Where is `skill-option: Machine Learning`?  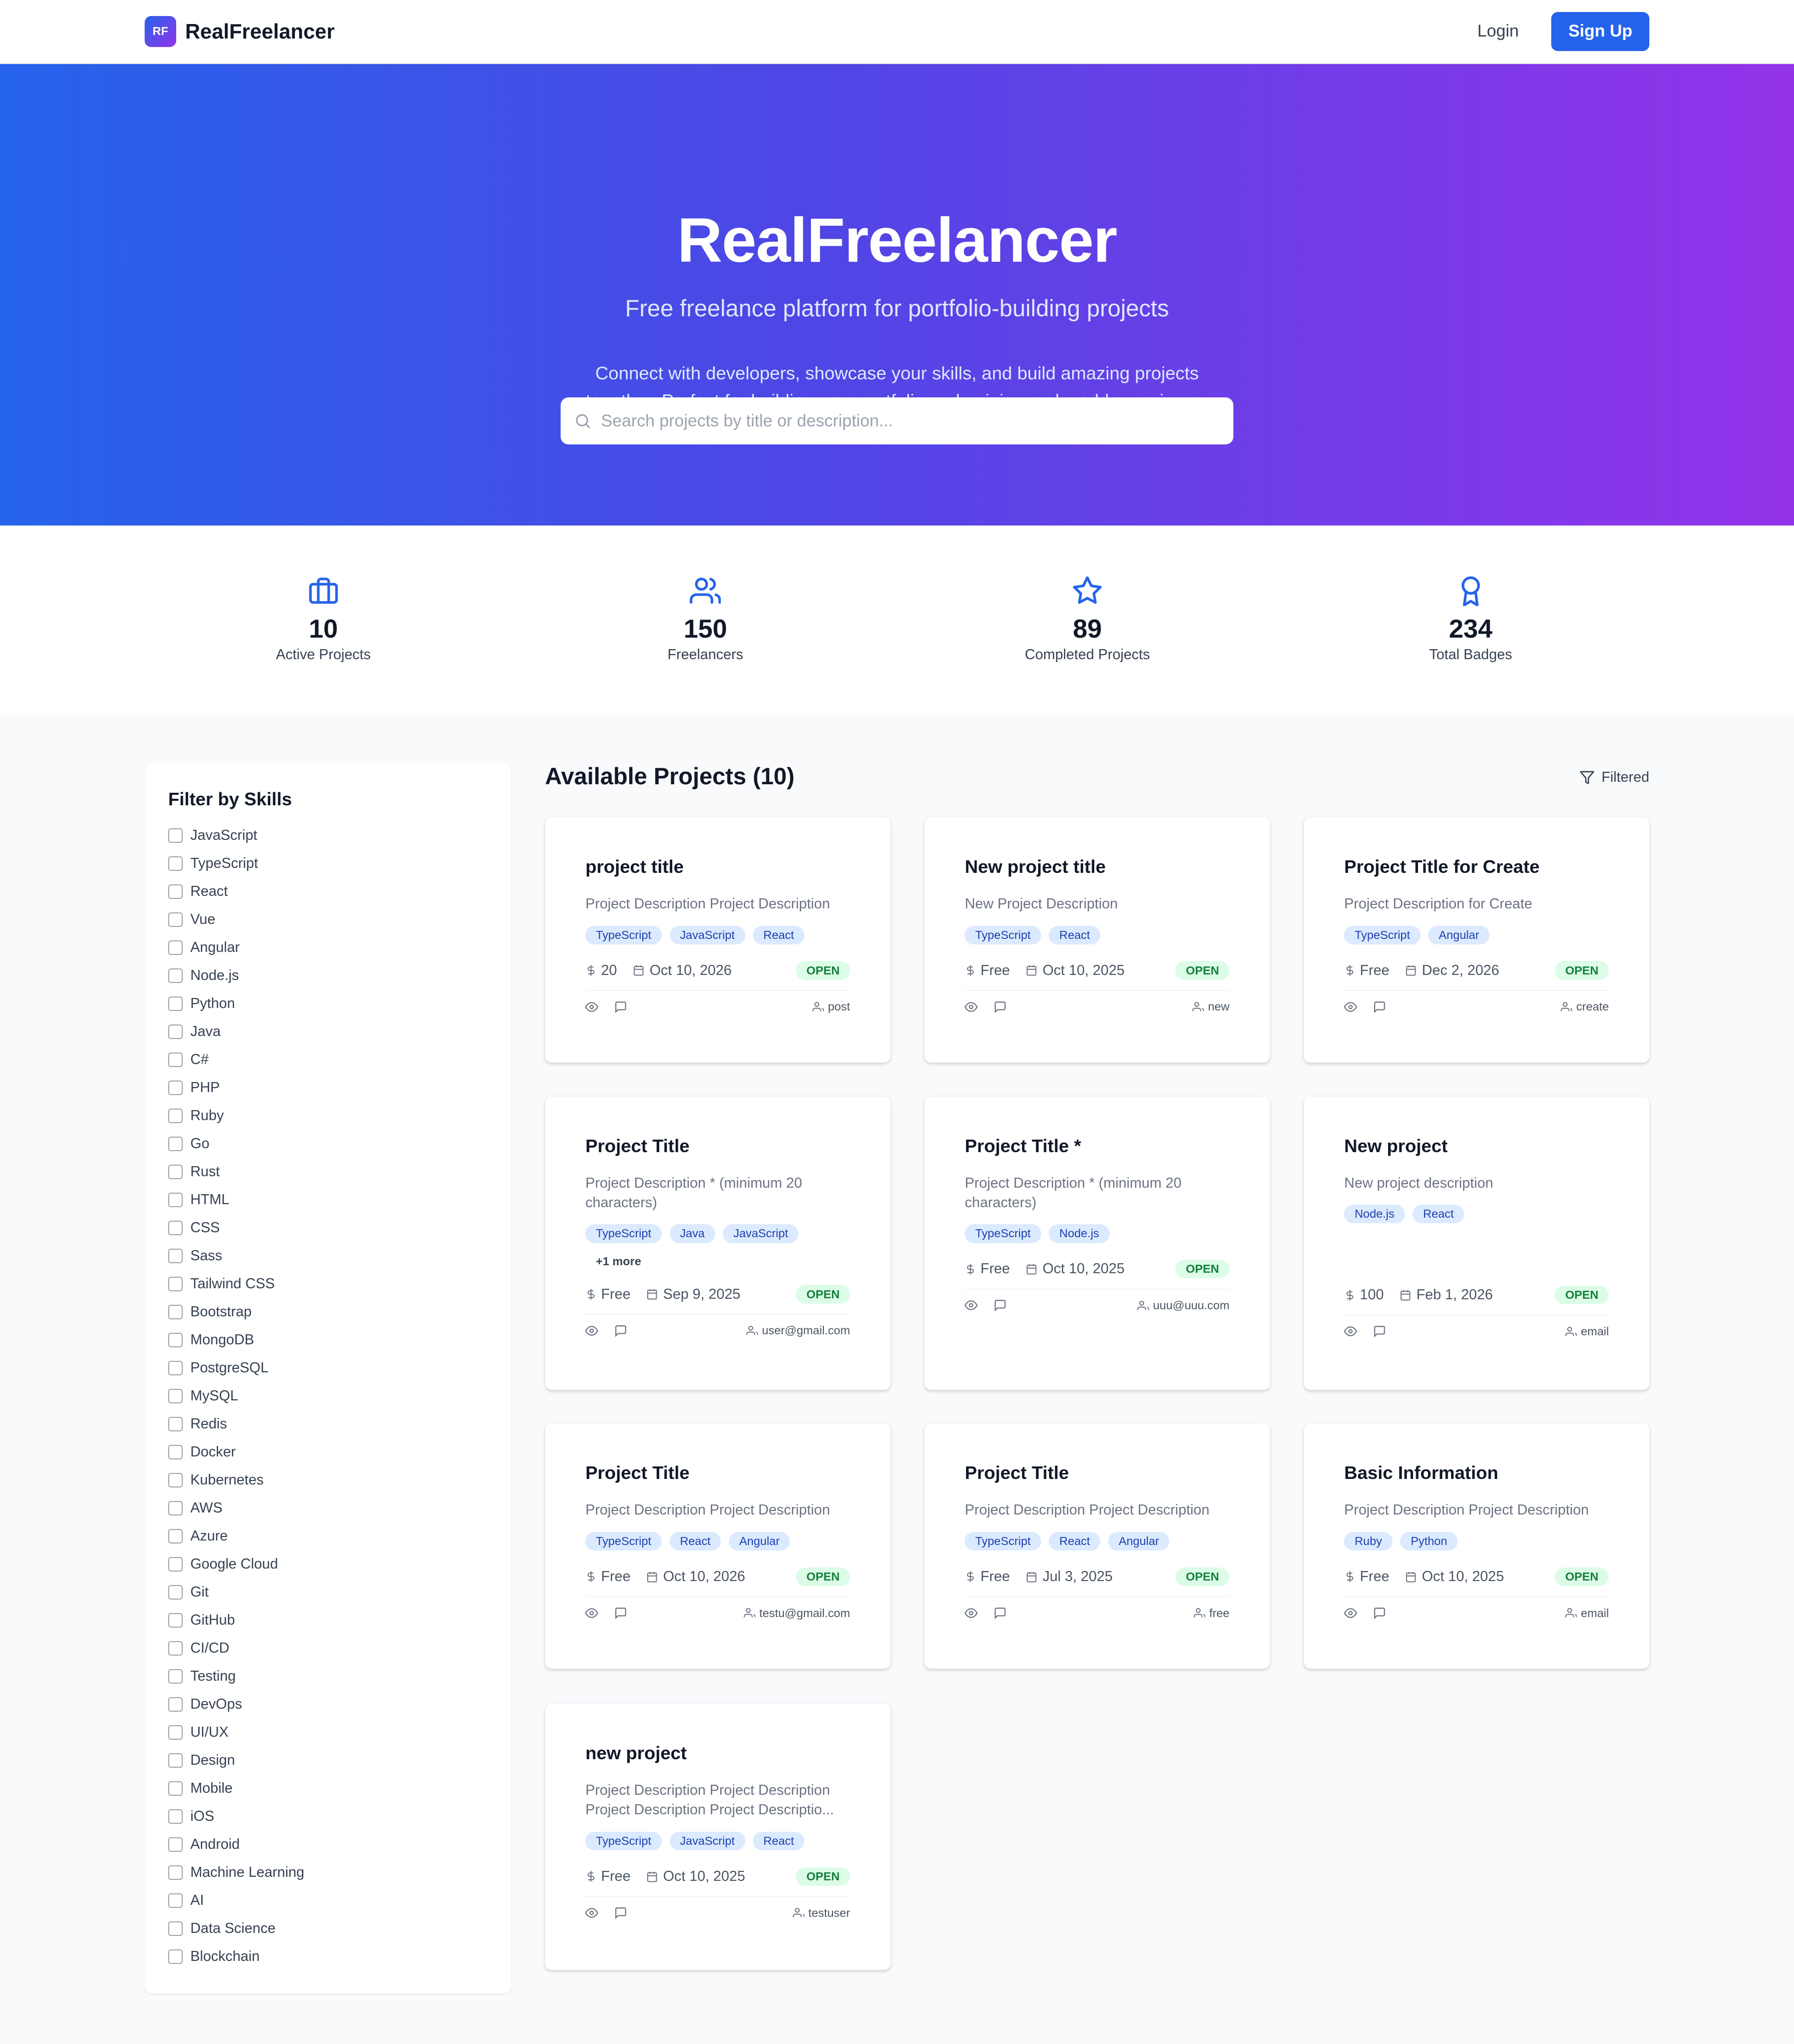
skill-option: Machine Learning is located at coordinates (328, 1872).